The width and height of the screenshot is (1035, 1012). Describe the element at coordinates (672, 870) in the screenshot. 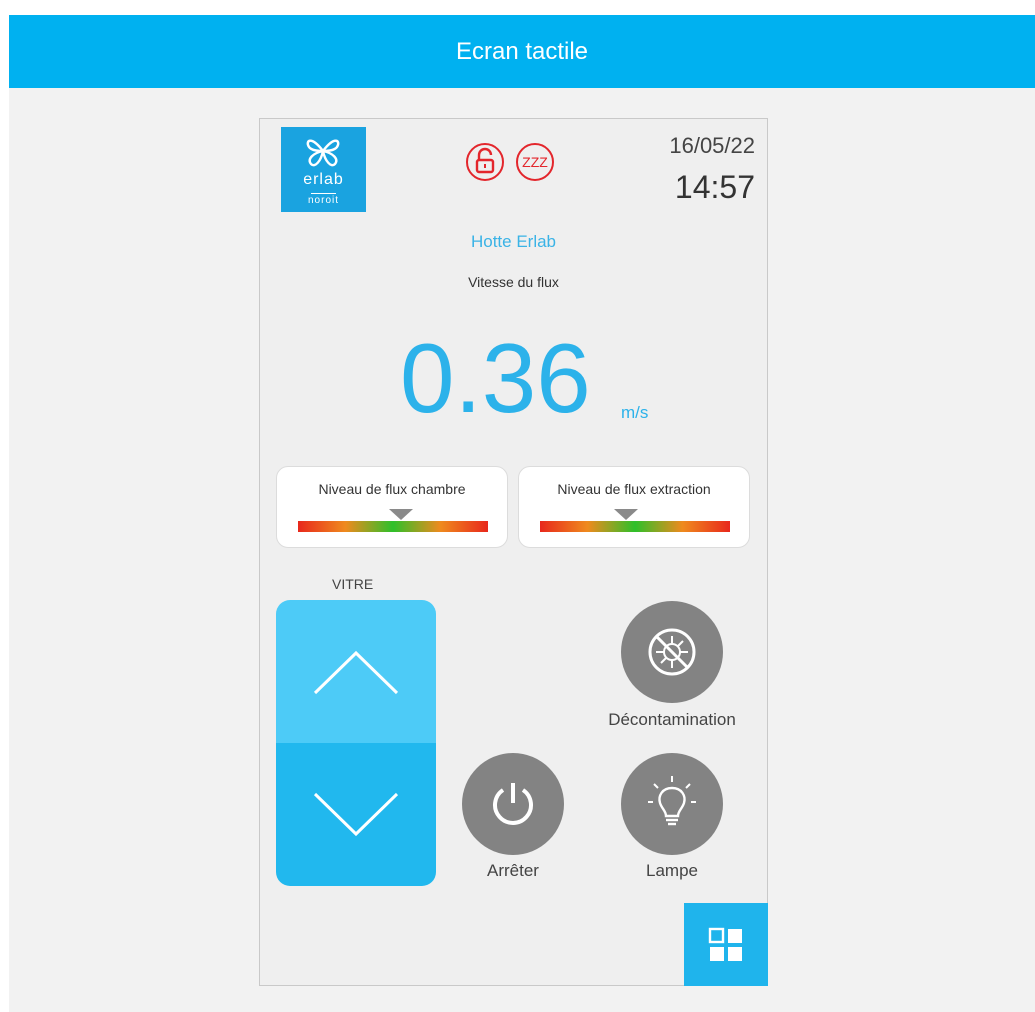

I see `lamp-label: Lampe` at that location.